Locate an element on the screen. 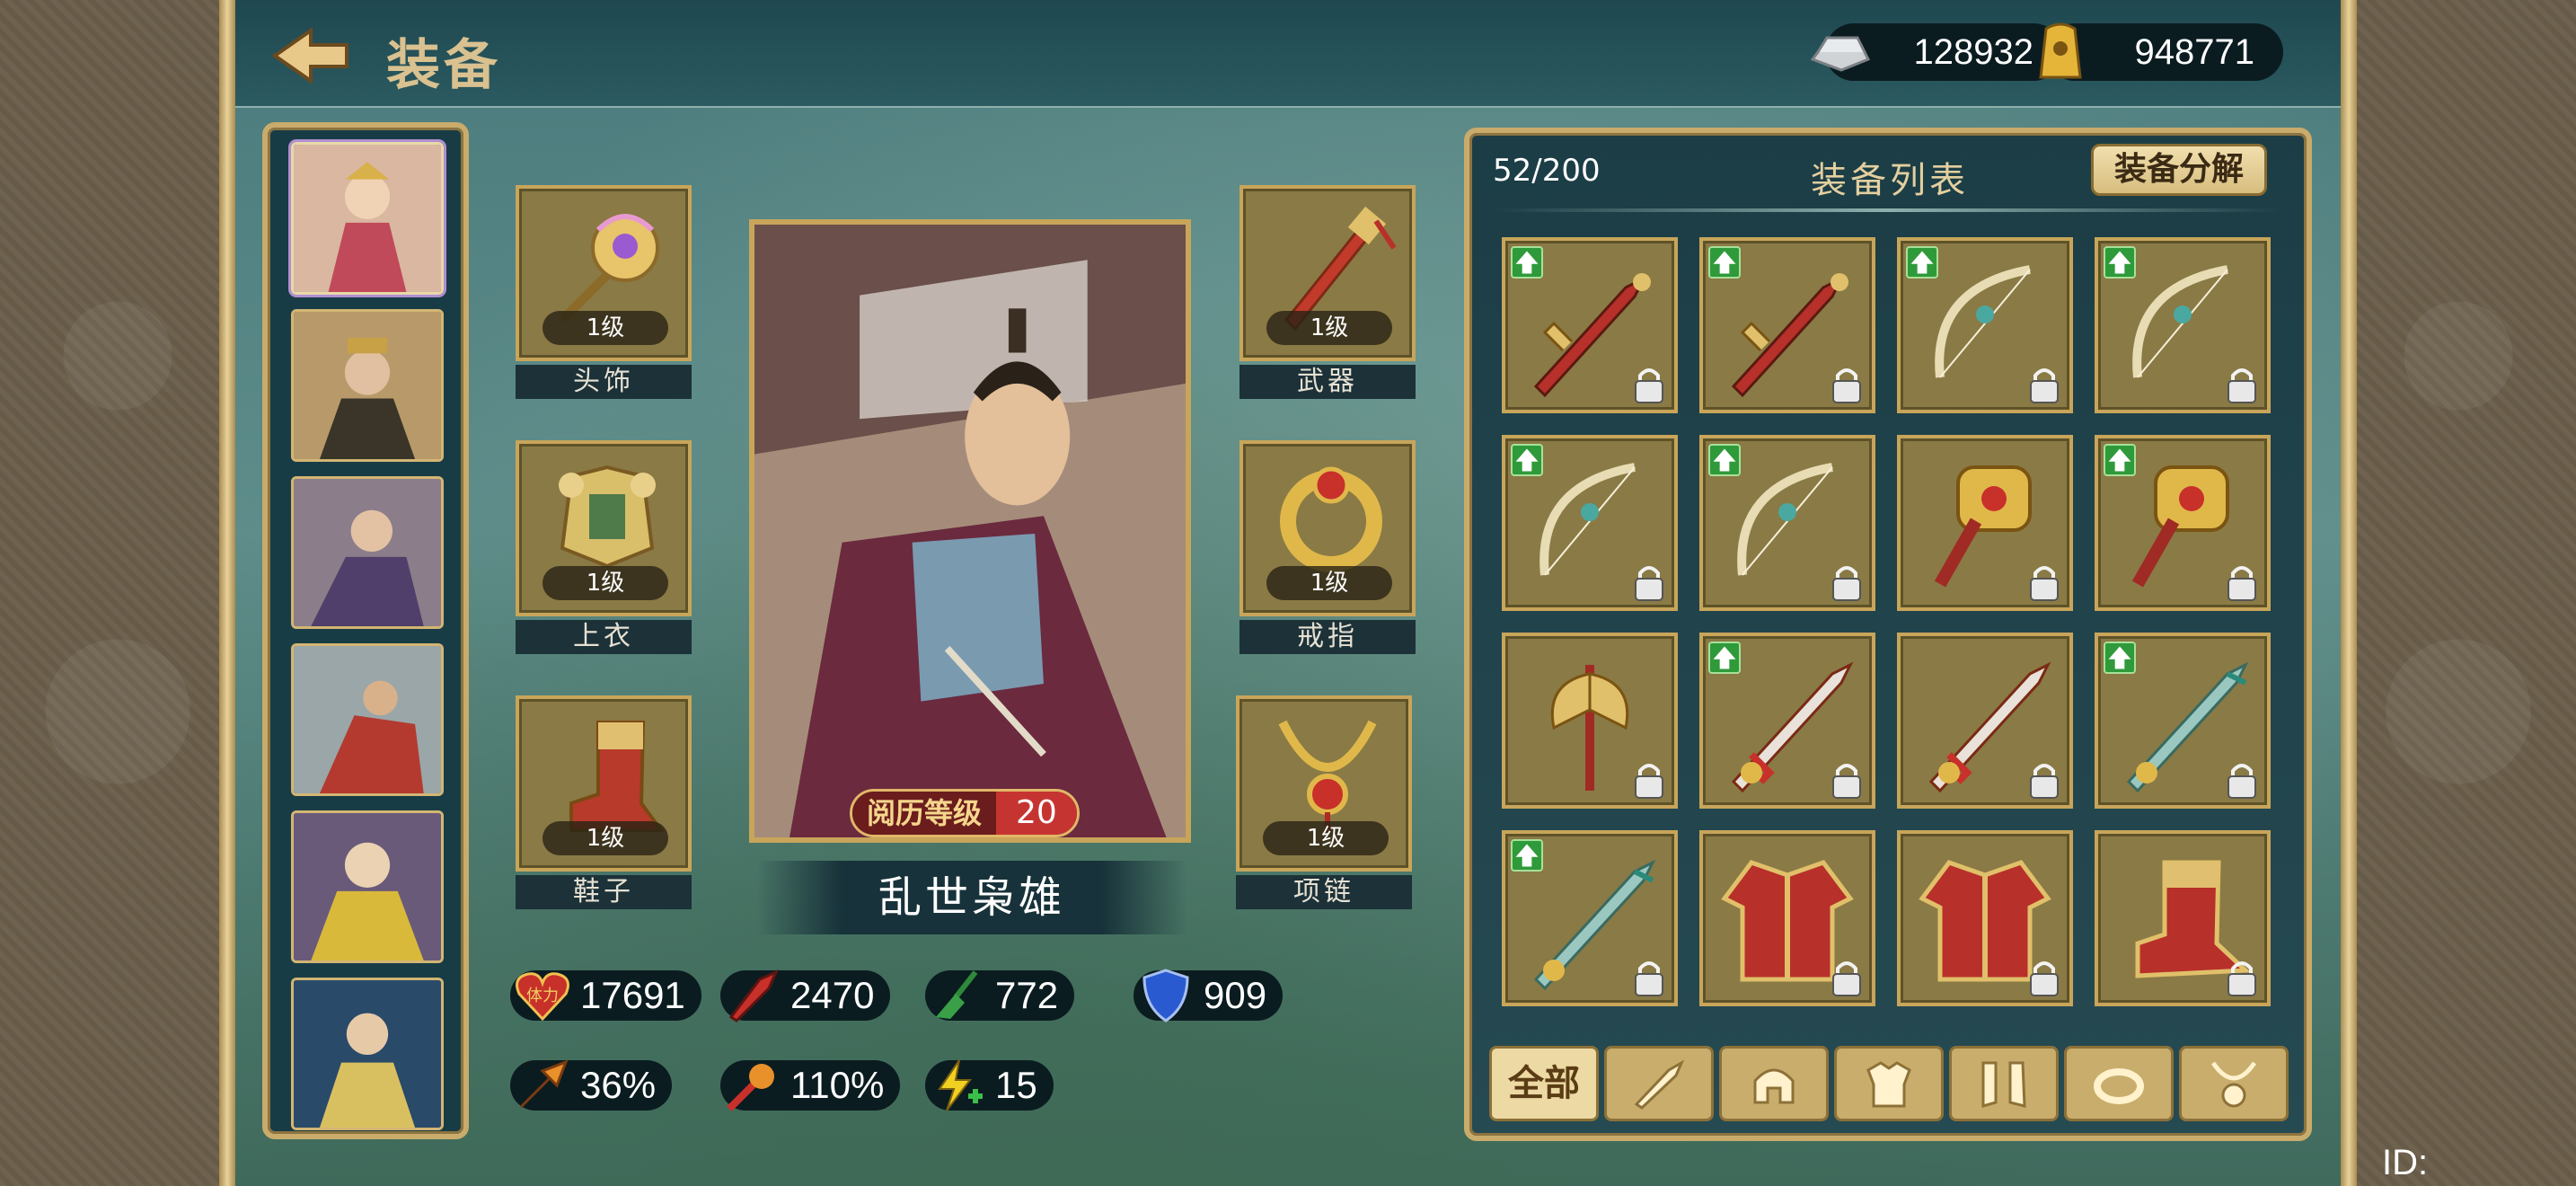 This screenshot has height=1186, width=2576. attack-value: 2470 is located at coordinates (832, 995).